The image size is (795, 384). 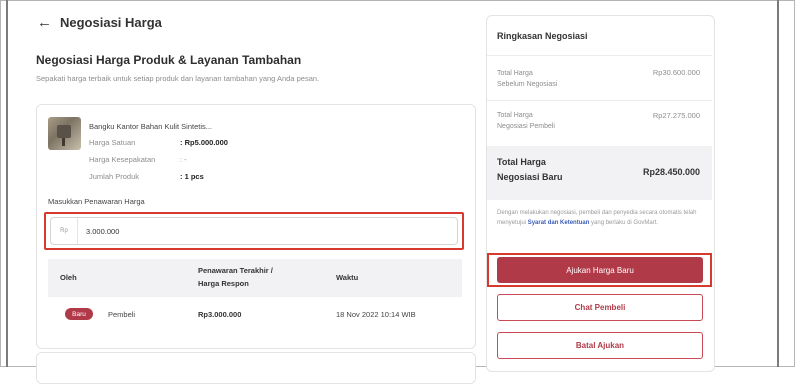 I want to click on quantity-row: Jumlah Produk : 1 pcs, so click(x=146, y=176).